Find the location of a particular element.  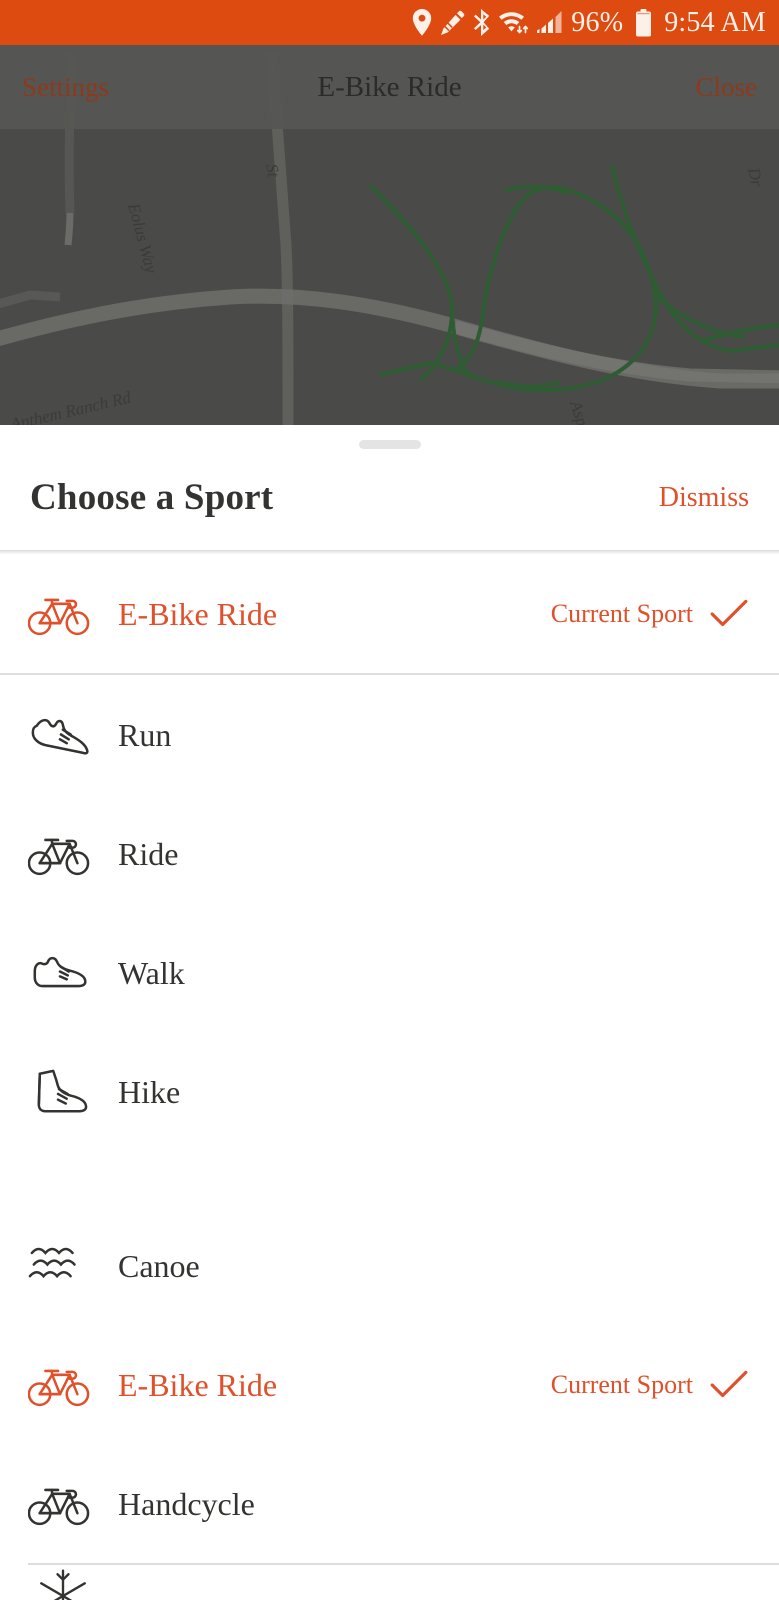

sport-label: Handcycle is located at coordinates (186, 1503).